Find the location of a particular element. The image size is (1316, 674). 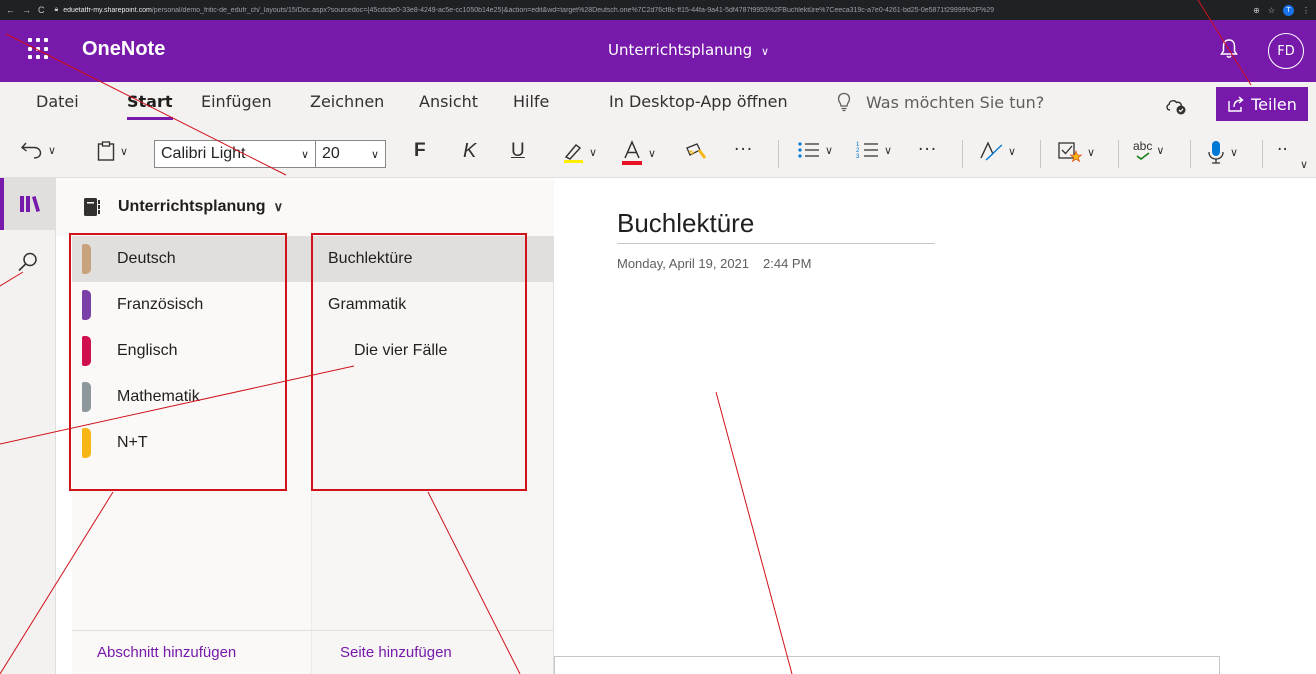

bookmark-star-icon: ☆ is located at coordinates (1271, 10).